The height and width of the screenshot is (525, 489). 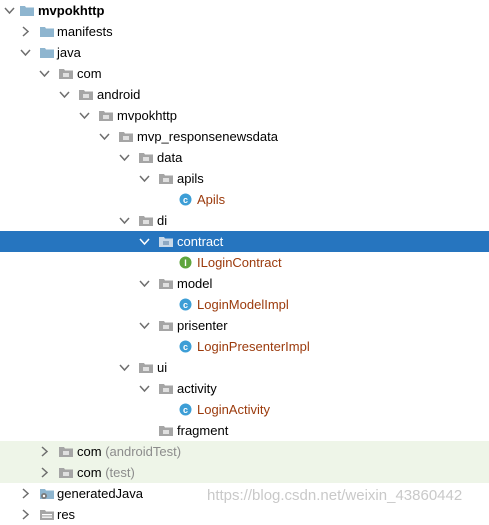 I want to click on tree-label: Apils, so click(x=211, y=199).